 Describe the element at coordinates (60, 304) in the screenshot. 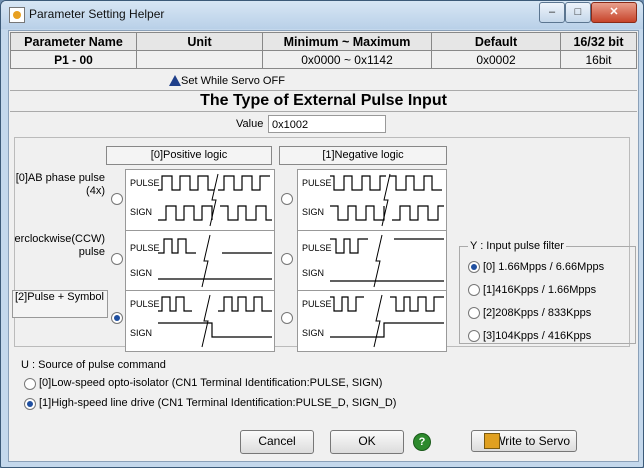

I see `row-label-pulse-symbol: [2]Pulse + Symbol` at that location.